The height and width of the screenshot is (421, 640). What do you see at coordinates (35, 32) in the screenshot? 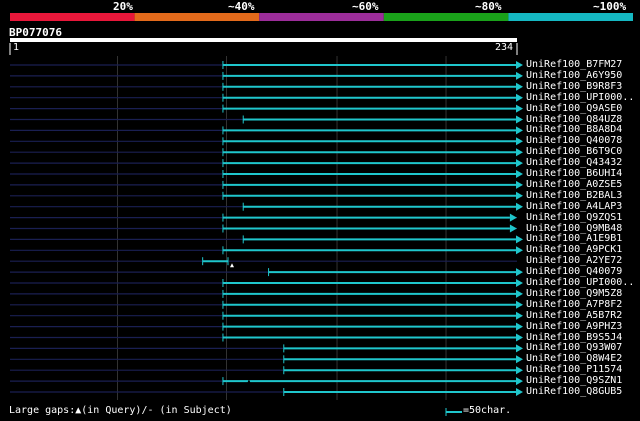
I see `query-title: BP077076` at bounding box center [35, 32].